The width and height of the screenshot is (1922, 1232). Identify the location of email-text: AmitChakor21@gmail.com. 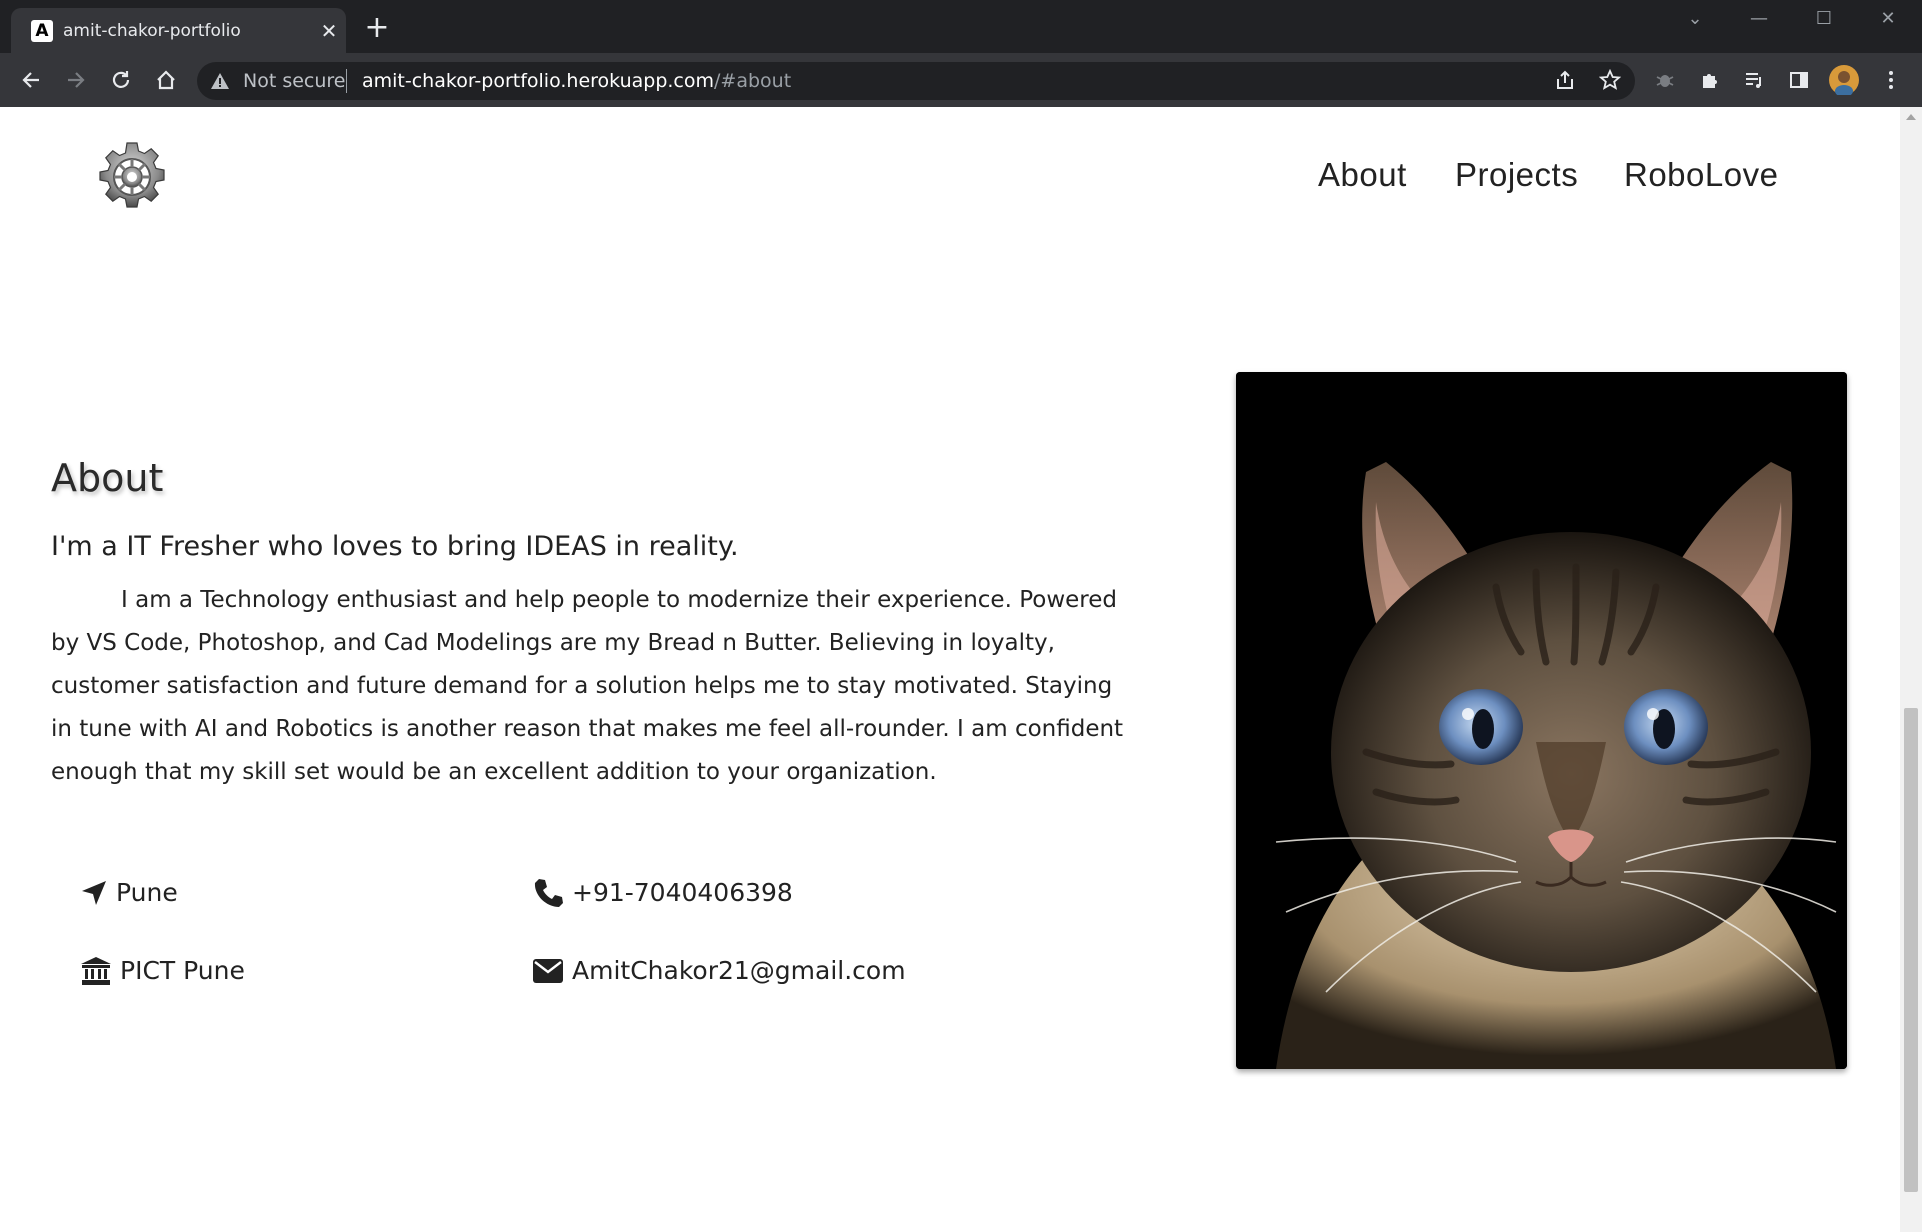
(739, 971).